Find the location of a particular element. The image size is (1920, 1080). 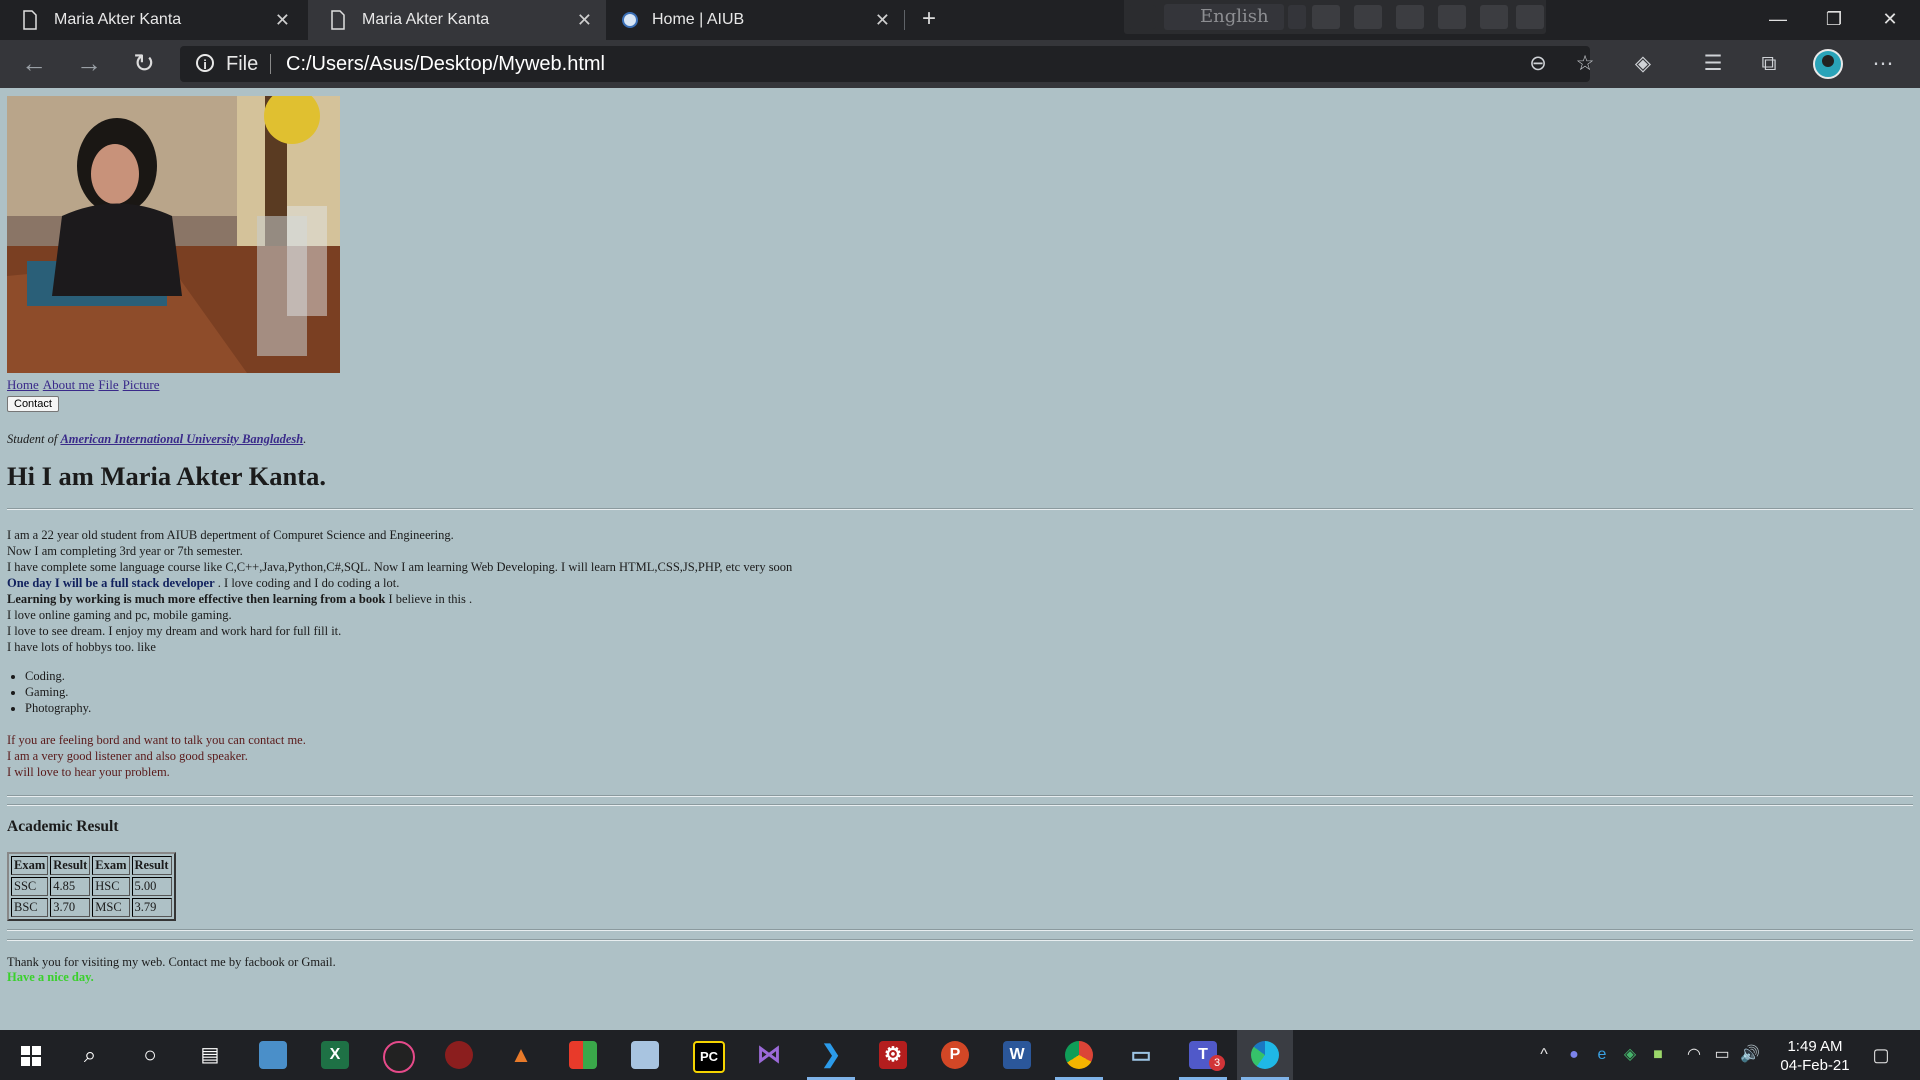

excel-icon: X is located at coordinates (335, 1055).